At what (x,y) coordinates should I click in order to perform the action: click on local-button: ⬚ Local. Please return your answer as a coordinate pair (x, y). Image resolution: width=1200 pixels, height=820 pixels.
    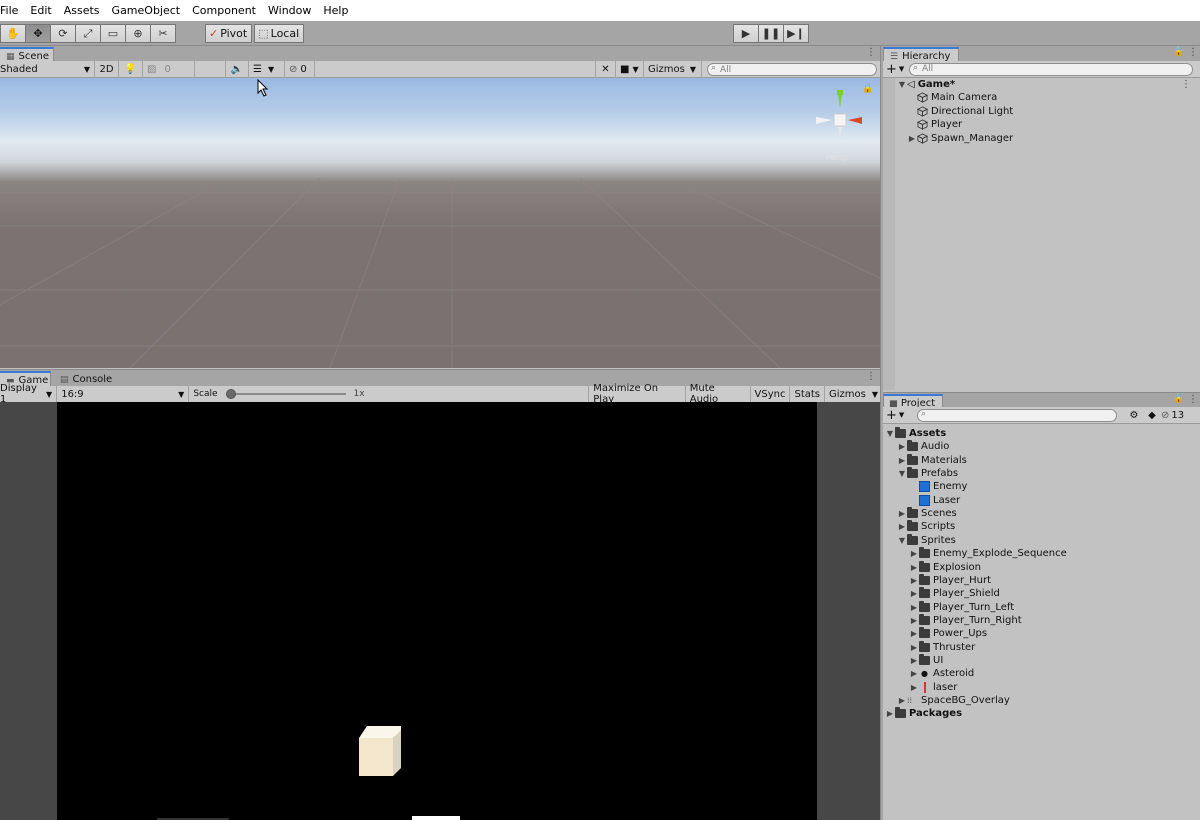
    Looking at the image, I should click on (279, 33).